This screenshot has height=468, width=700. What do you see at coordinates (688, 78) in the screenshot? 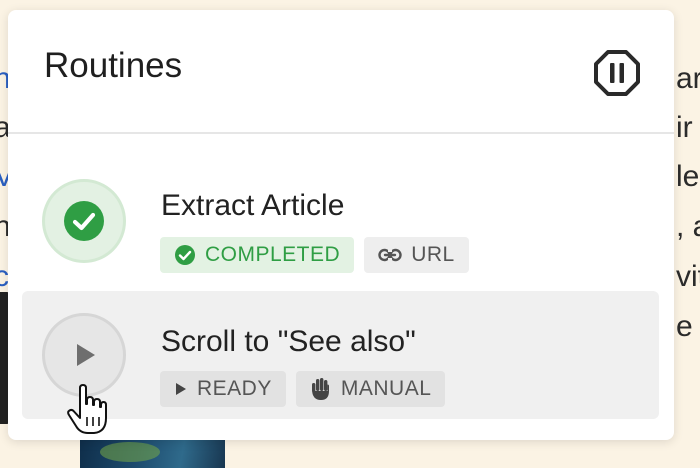
I see `background-text-fragment: ar` at bounding box center [688, 78].